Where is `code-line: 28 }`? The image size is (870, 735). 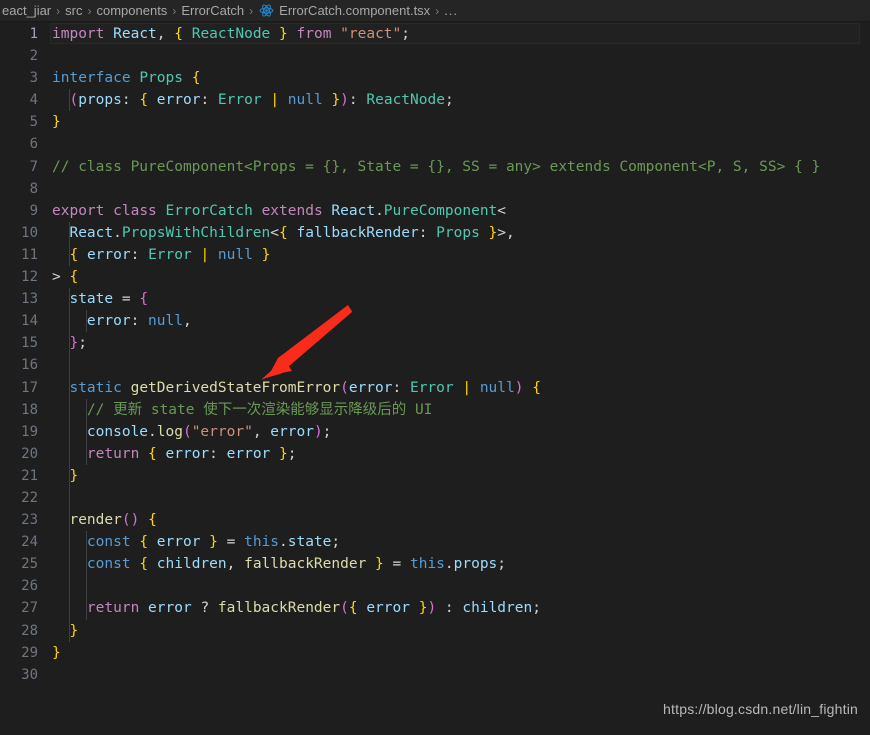
code-line: 28 } is located at coordinates (435, 630).